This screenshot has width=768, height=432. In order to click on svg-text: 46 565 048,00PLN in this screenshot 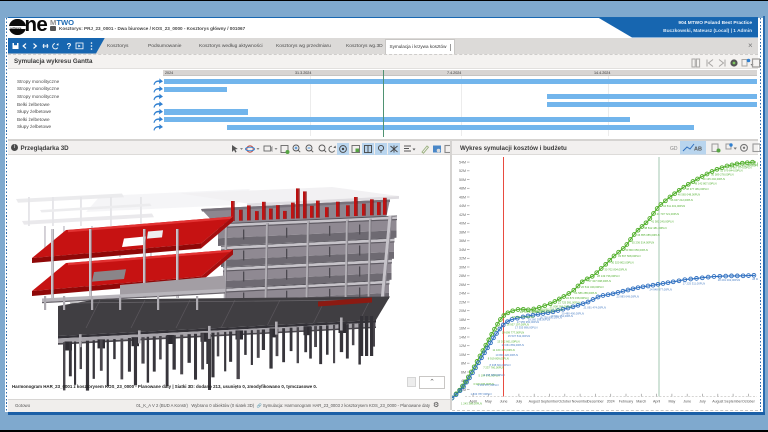, I will do `click(689, 195)`.